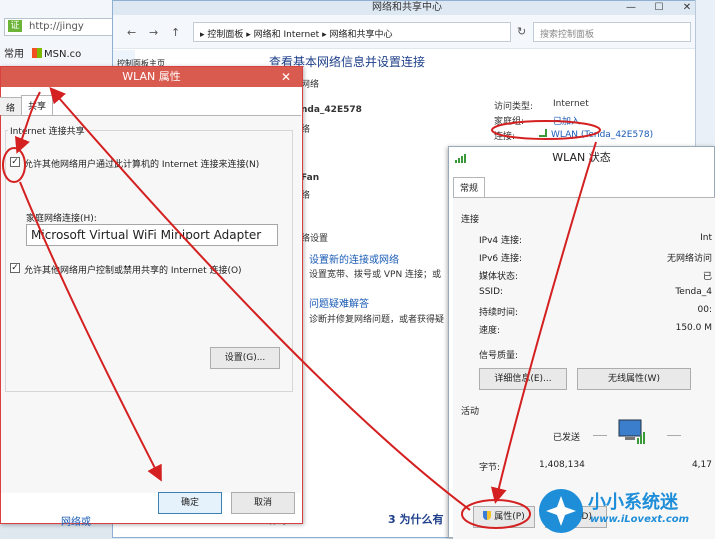 The width and height of the screenshot is (715, 539). Describe the element at coordinates (286, 77) in the screenshot. I see `props-close-button: ✕` at that location.